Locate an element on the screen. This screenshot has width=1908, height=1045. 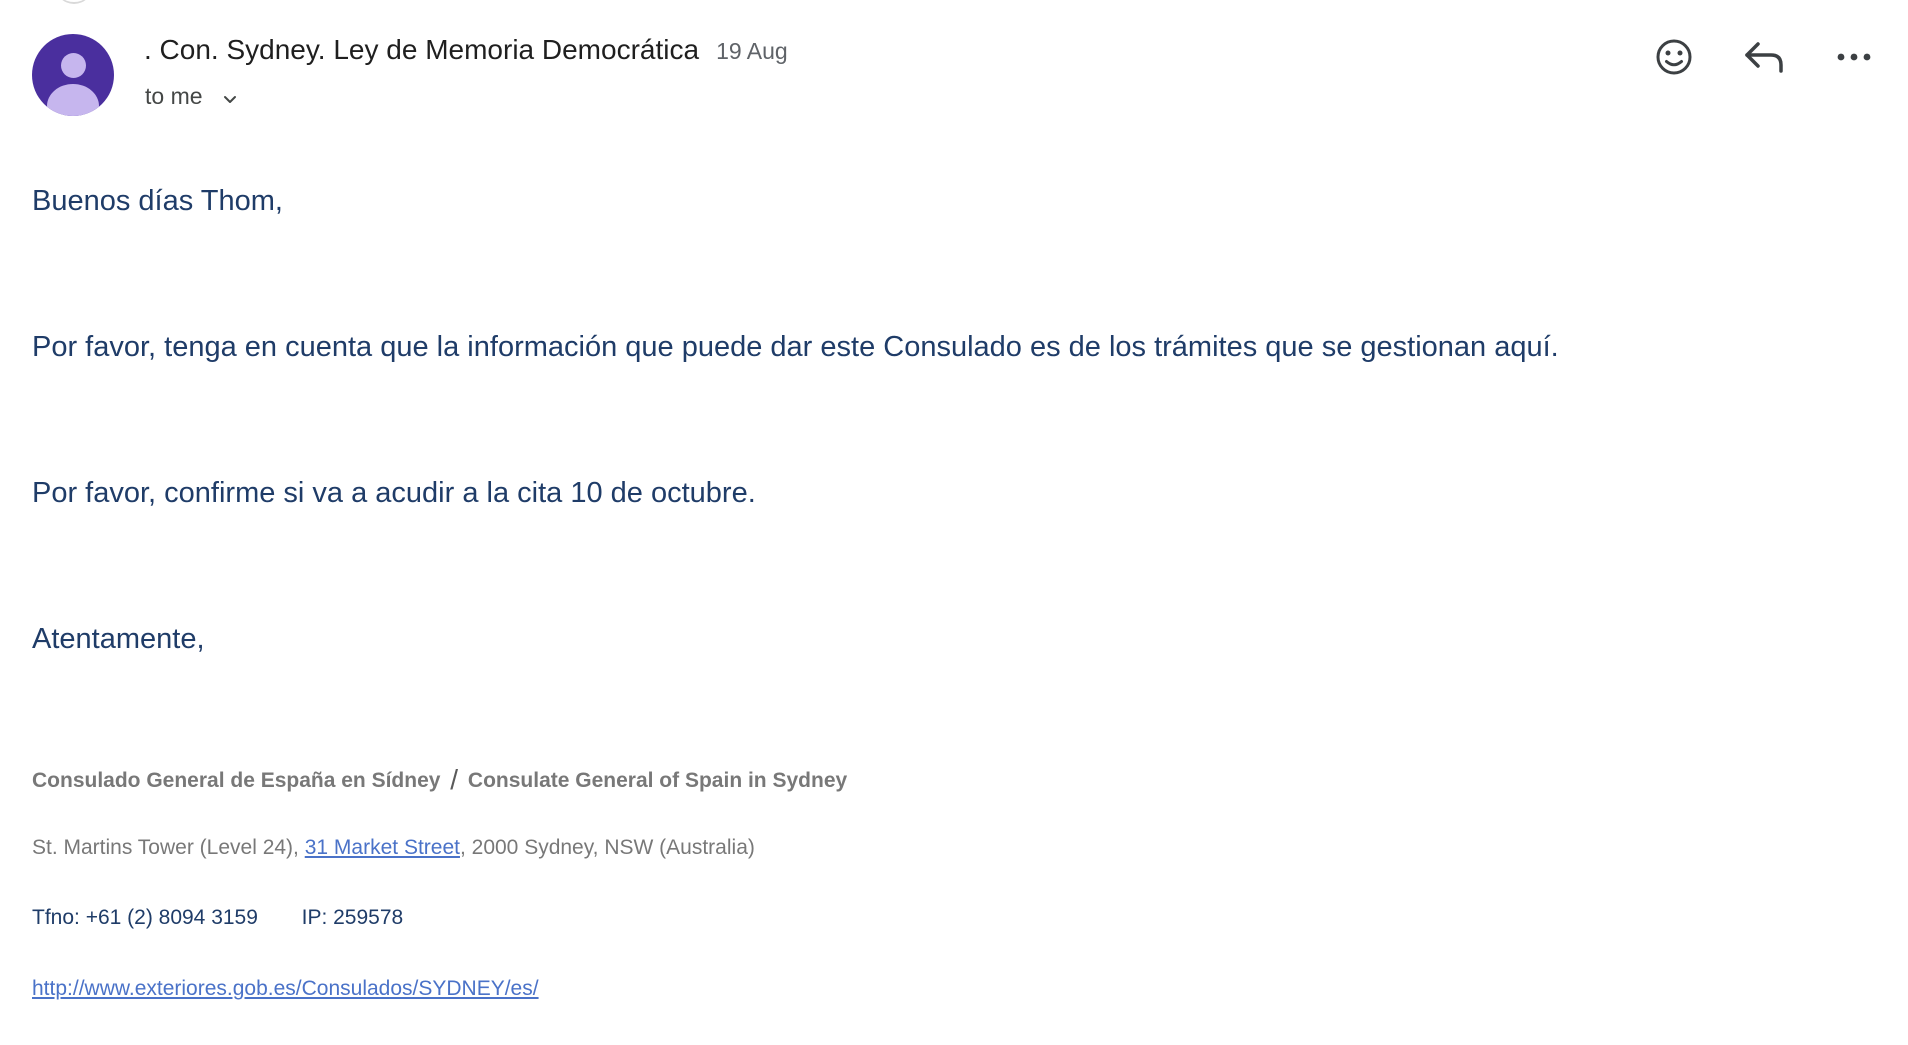
emoji-reaction-button is located at coordinates (1674, 59).